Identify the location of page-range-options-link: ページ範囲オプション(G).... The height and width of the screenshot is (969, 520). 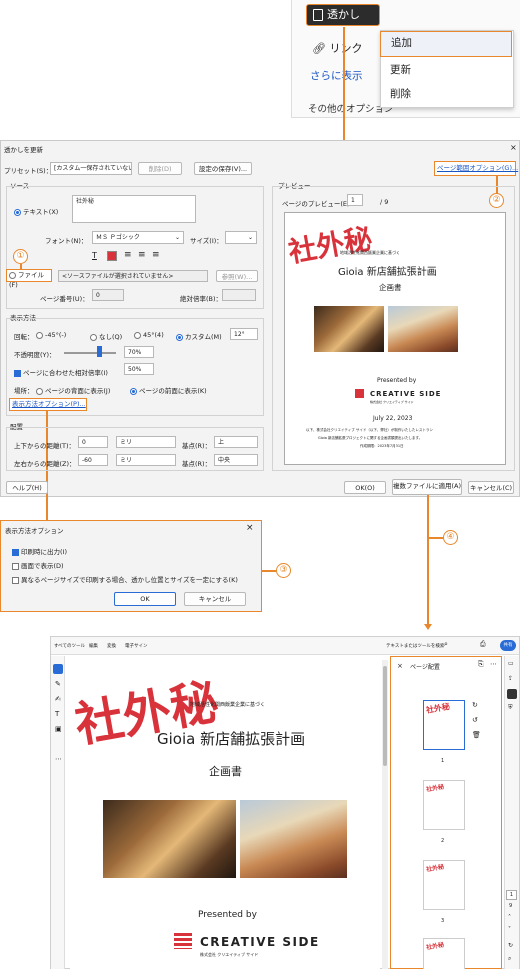
(476, 168).